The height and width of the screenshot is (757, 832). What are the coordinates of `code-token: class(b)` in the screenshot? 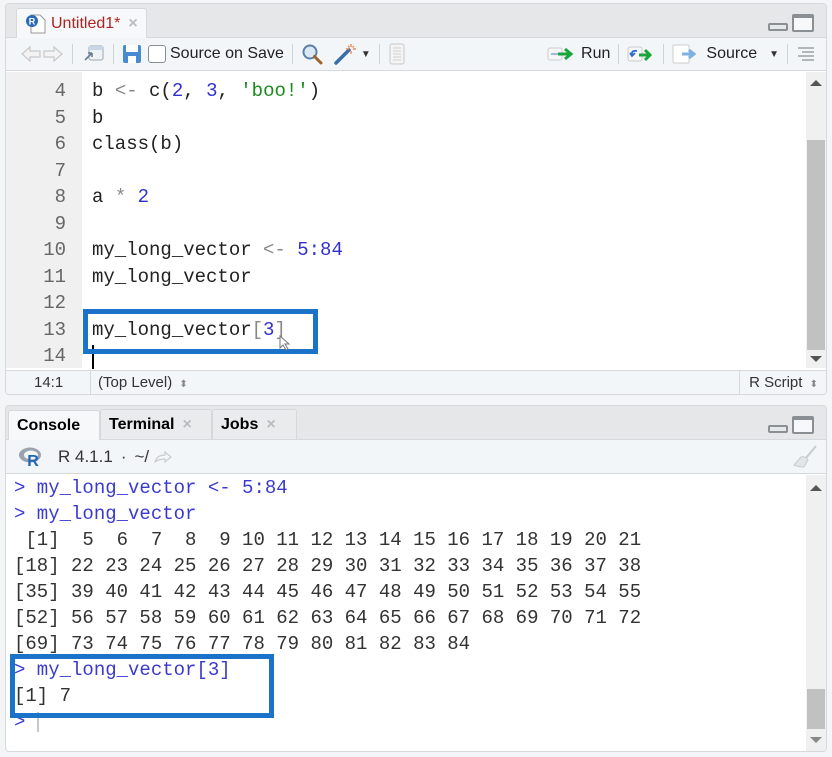 It's located at (138, 144).